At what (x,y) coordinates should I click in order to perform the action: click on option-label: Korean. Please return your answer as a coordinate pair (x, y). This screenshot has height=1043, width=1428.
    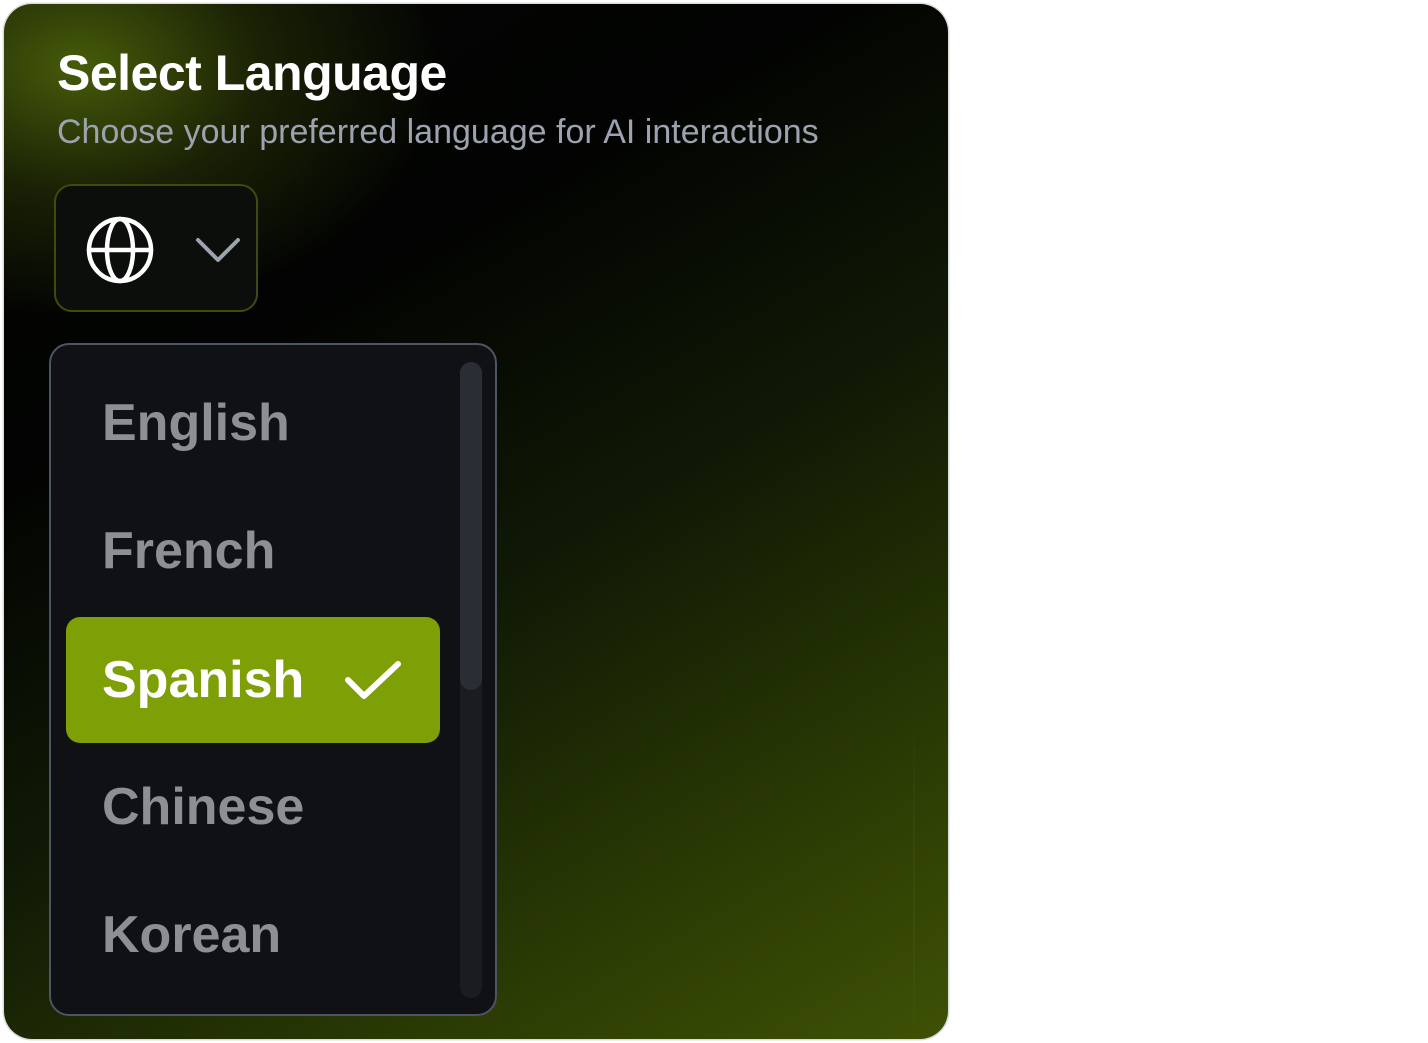
    Looking at the image, I should click on (192, 935).